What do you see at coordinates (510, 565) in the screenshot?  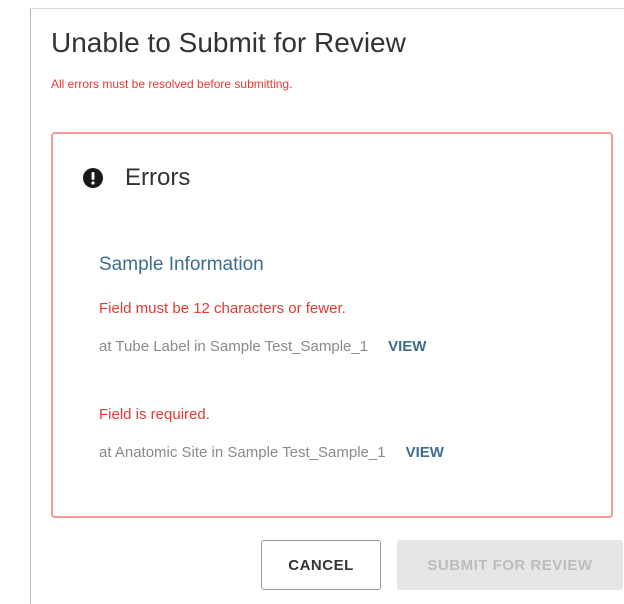 I see `submit-for-review-button: SUBMIT FOR REVIEW` at bounding box center [510, 565].